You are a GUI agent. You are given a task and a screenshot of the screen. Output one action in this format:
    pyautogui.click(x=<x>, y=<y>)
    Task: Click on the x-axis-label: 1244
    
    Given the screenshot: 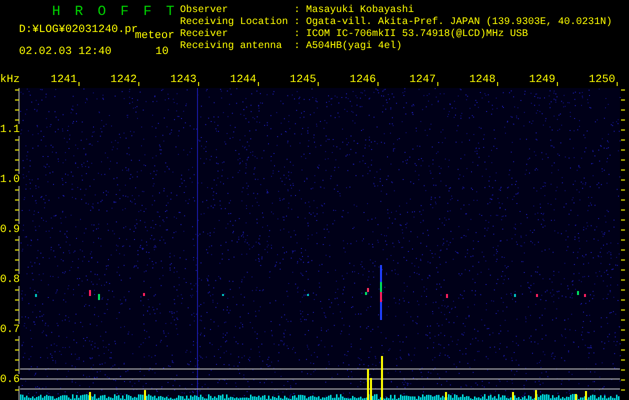 What is the action you would take?
    pyautogui.click(x=242, y=80)
    